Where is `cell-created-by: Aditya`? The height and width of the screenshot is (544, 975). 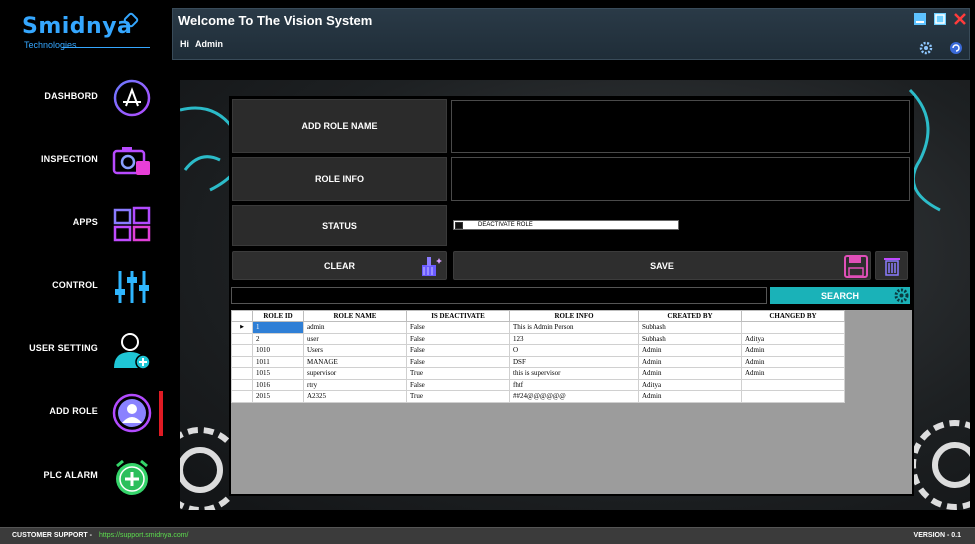 cell-created-by: Aditya is located at coordinates (690, 384).